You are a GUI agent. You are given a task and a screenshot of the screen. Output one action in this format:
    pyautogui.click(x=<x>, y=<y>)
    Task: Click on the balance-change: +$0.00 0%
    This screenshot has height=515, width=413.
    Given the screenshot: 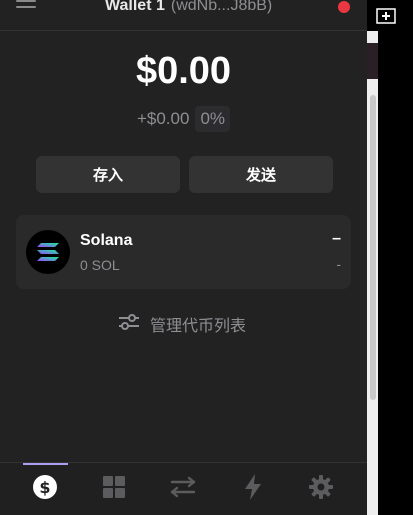 What is the action you would take?
    pyautogui.click(x=183, y=119)
    